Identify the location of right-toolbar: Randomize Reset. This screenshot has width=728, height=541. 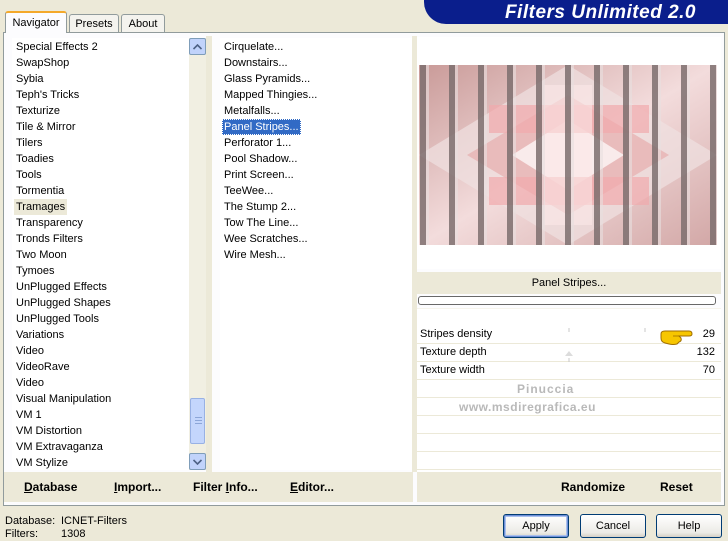
(569, 487).